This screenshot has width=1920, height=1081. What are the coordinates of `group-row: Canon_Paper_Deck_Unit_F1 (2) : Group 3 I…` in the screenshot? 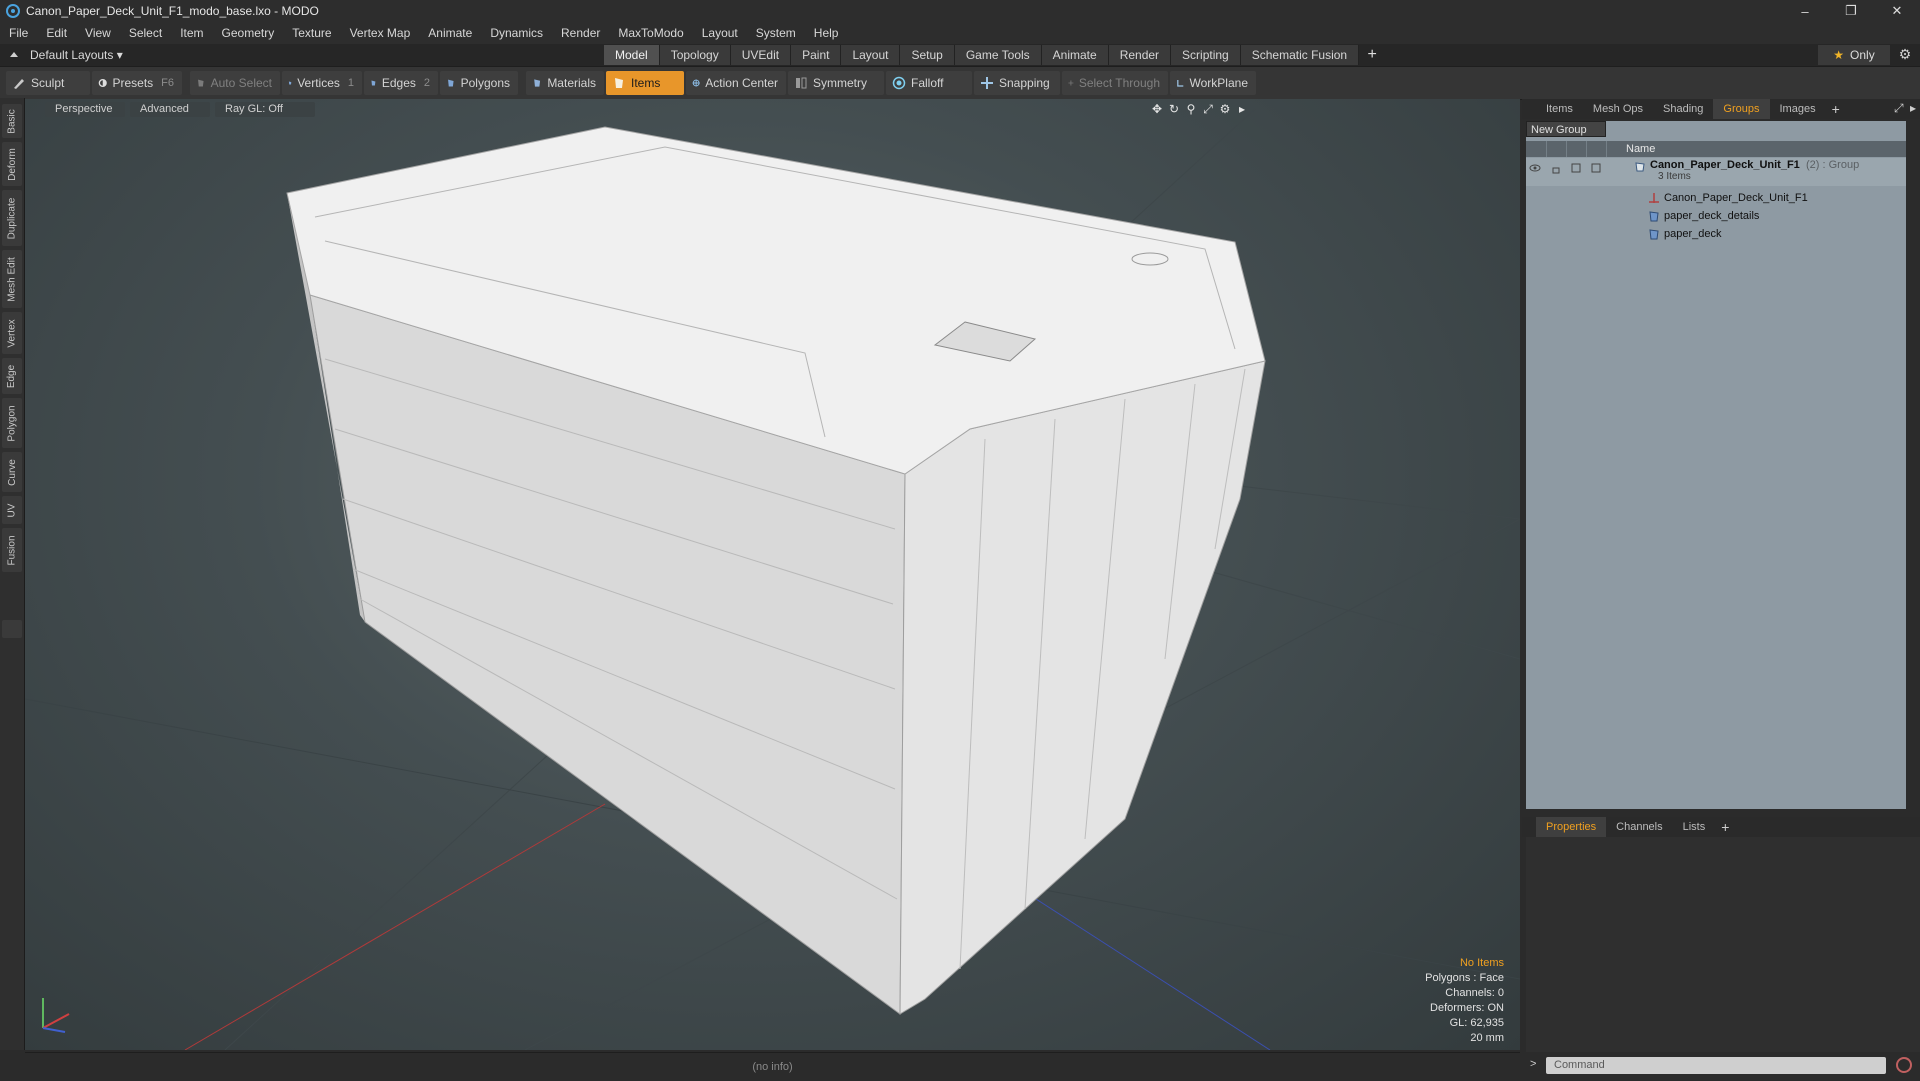 It's located at (1716, 172).